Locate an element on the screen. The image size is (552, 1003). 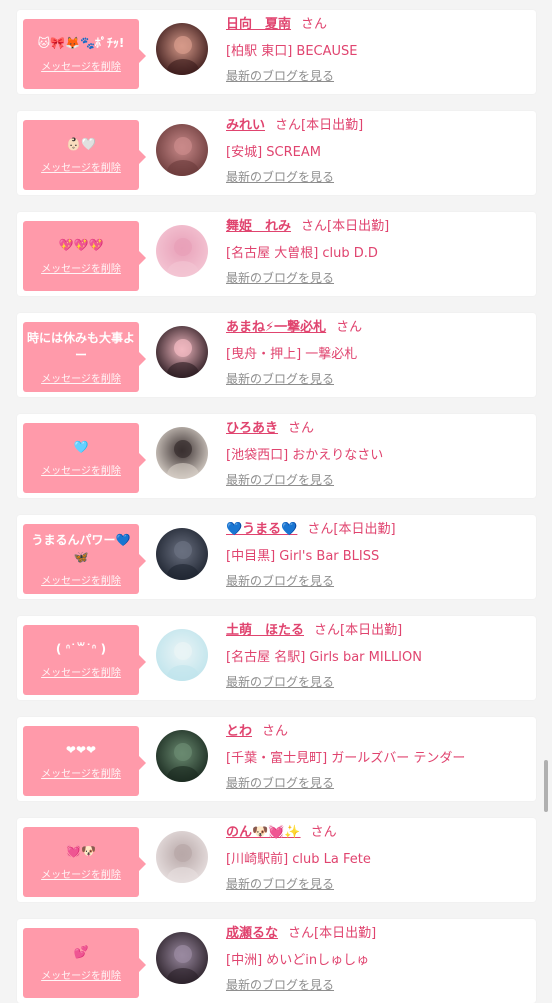
shop-label: [柏駅 東口] BECAUSE is located at coordinates (292, 51).